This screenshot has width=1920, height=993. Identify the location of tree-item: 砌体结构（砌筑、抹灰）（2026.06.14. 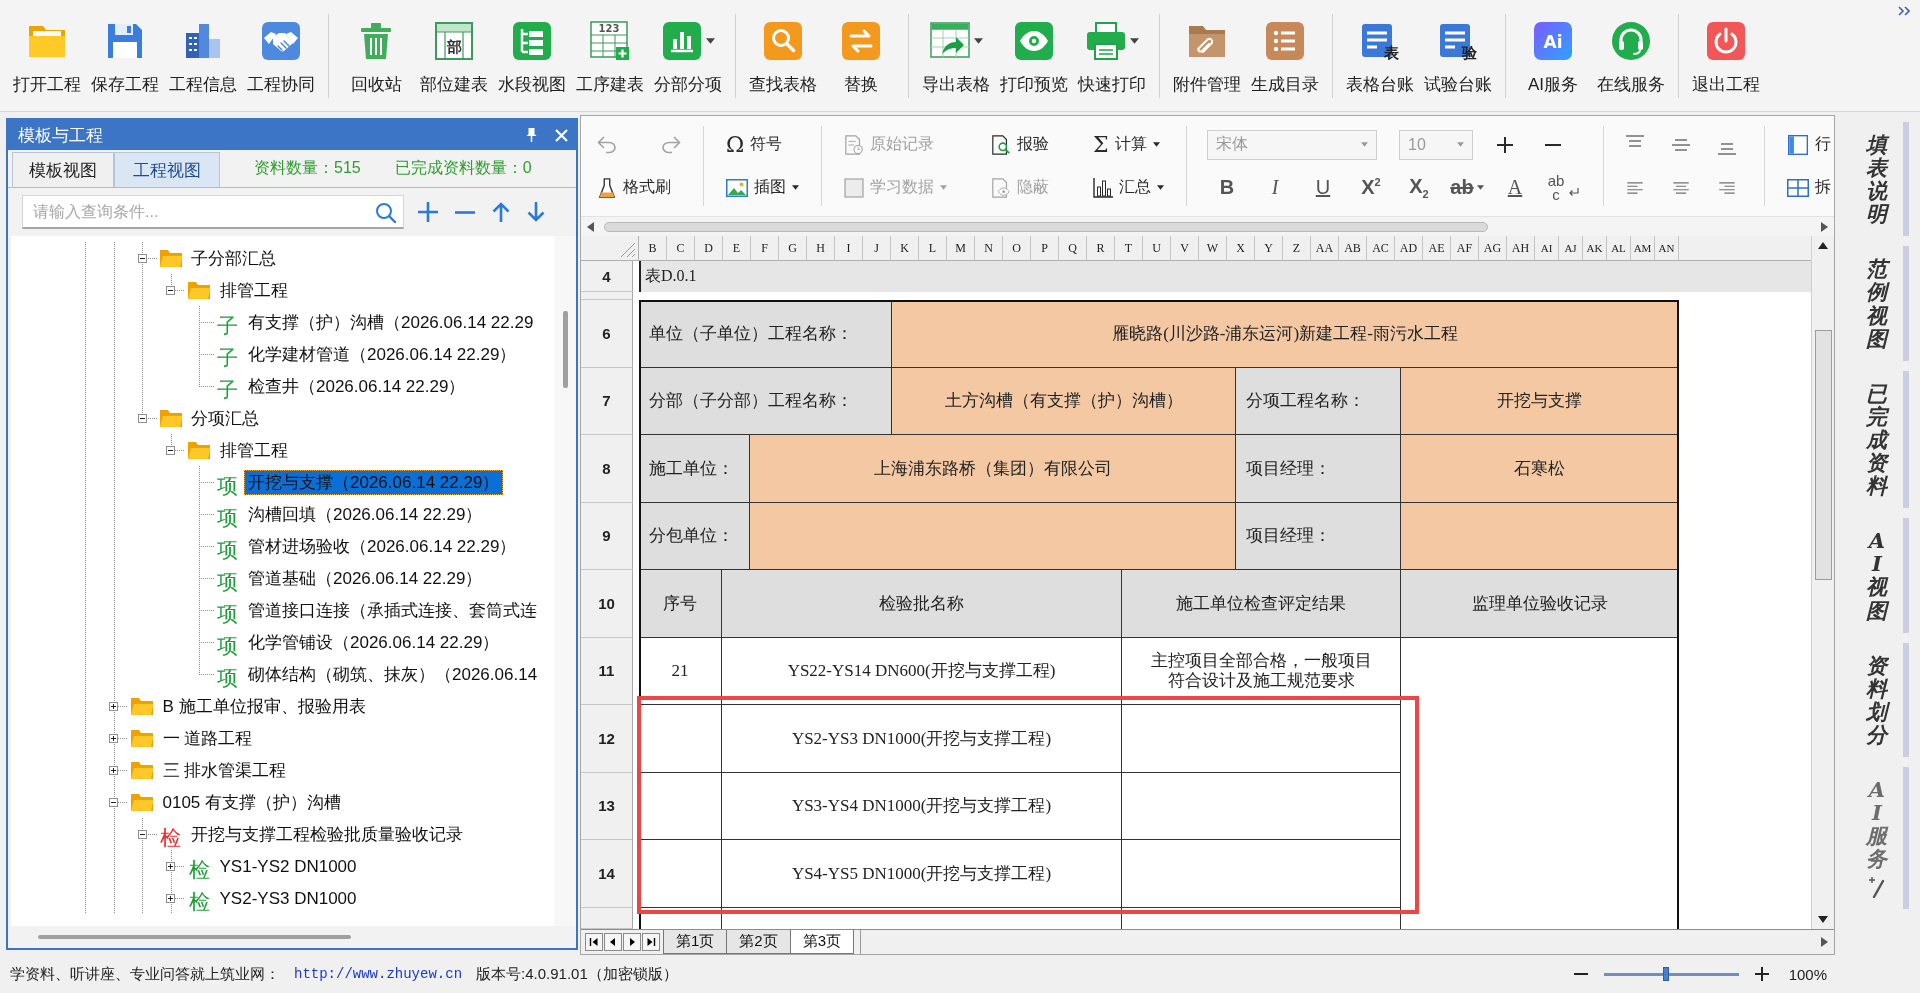
(393, 674).